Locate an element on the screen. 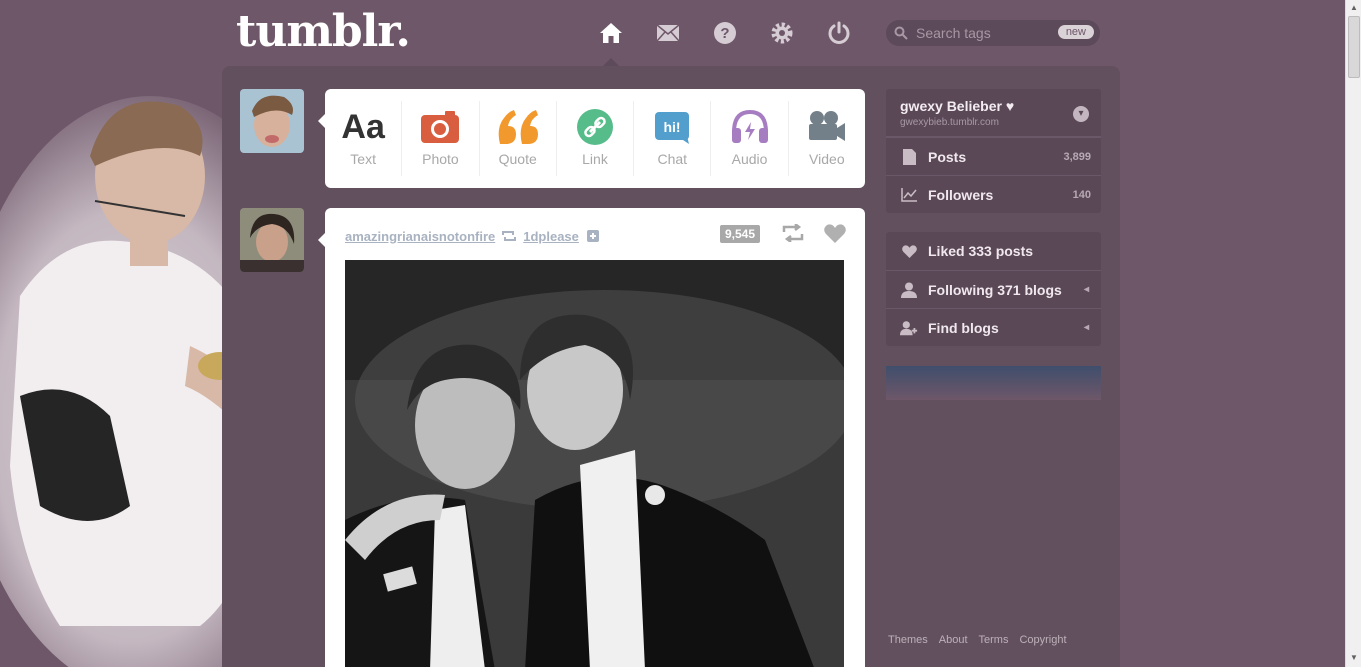  question-icon: ? is located at coordinates (725, 33).